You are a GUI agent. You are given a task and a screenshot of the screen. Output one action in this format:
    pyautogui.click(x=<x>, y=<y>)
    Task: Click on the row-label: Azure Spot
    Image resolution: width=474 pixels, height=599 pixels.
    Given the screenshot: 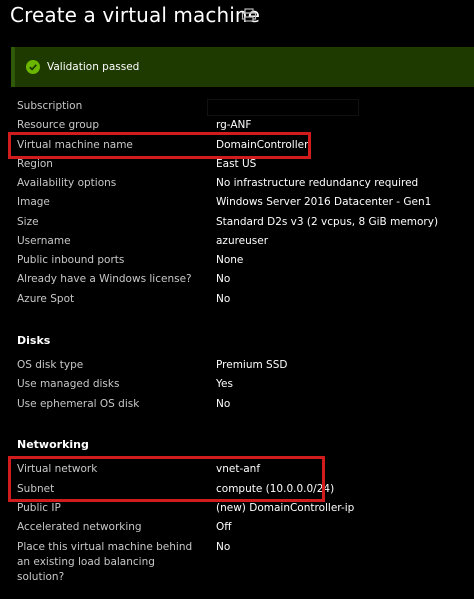 What is the action you would take?
    pyautogui.click(x=46, y=299)
    